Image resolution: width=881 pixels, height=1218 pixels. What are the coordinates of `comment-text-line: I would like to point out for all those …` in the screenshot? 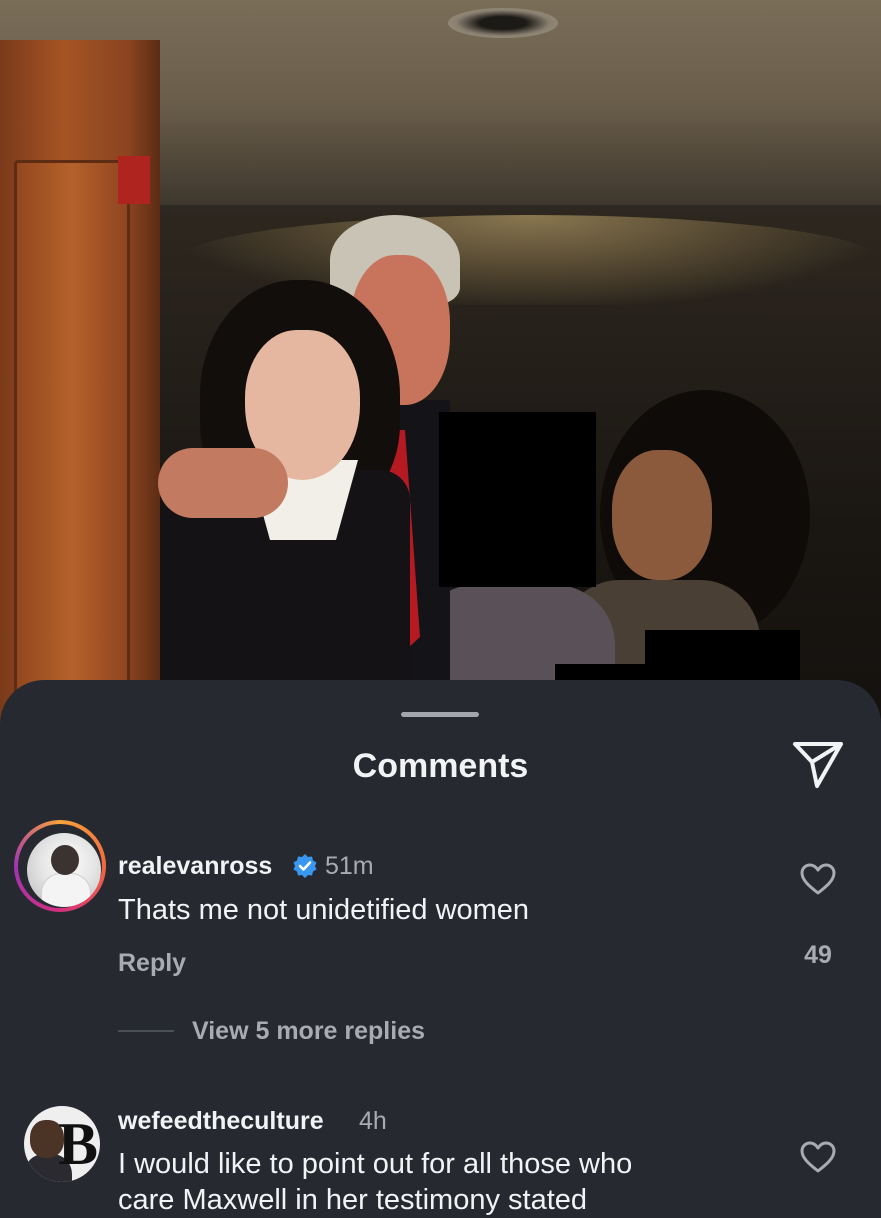 It's located at (375, 1164).